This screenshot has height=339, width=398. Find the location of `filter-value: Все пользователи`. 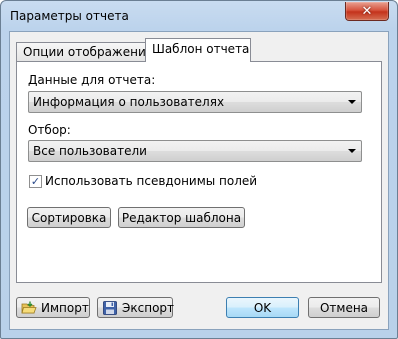

filter-value: Все пользователи is located at coordinates (90, 151).